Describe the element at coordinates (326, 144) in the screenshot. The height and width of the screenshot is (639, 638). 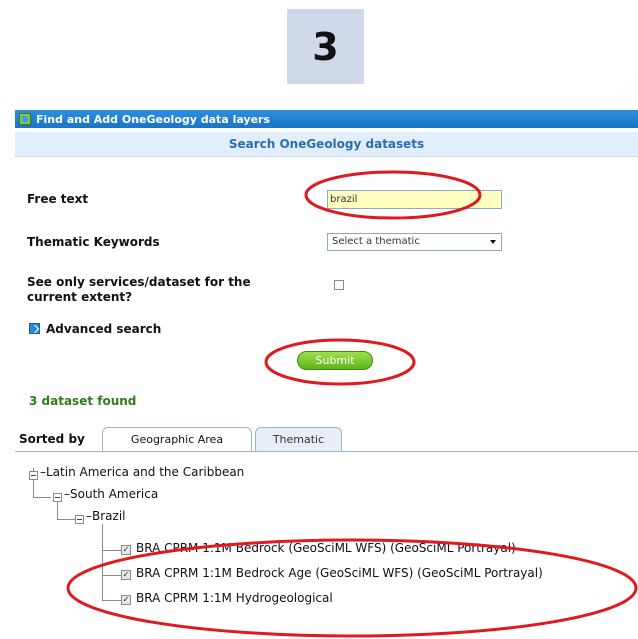
I see `search-section-header: Search OneGeology datasets` at that location.